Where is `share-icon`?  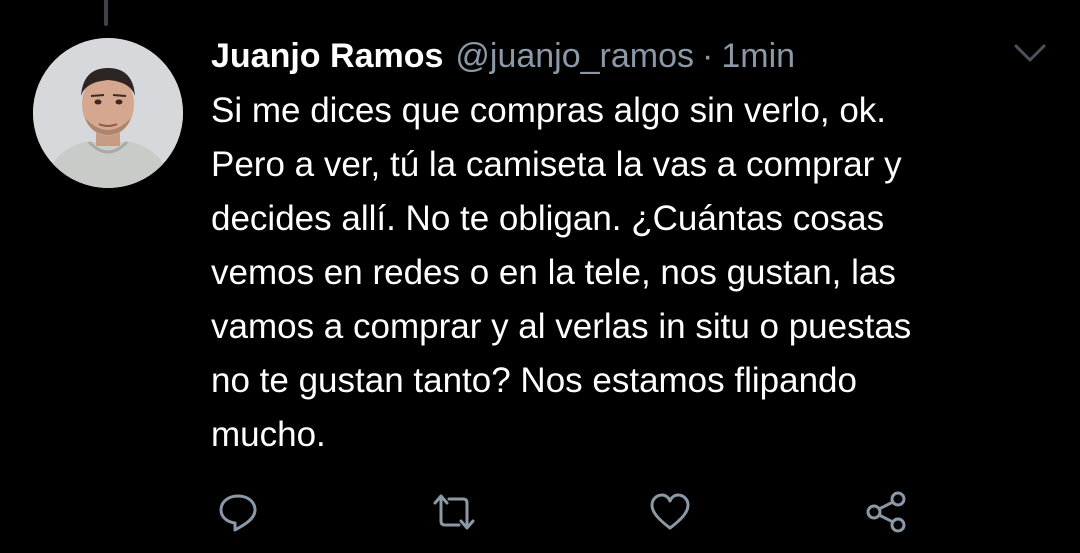
share-icon is located at coordinates (886, 512).